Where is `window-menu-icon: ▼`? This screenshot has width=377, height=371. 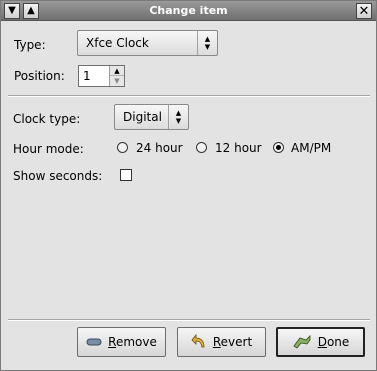 window-menu-icon: ▼ is located at coordinates (12, 10).